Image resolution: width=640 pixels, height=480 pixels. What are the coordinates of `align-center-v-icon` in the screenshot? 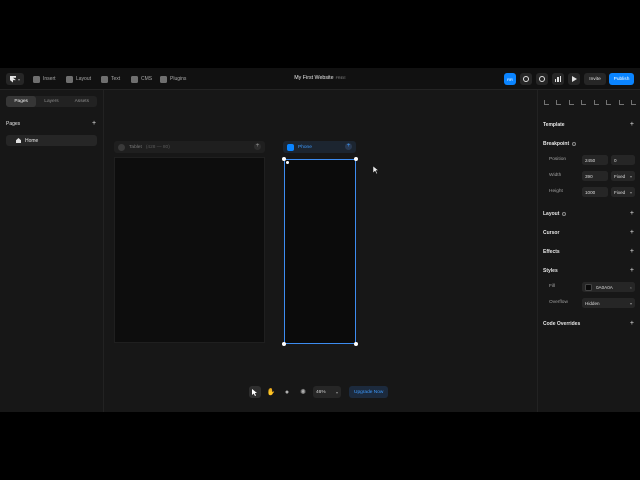 It's located at (609, 102).